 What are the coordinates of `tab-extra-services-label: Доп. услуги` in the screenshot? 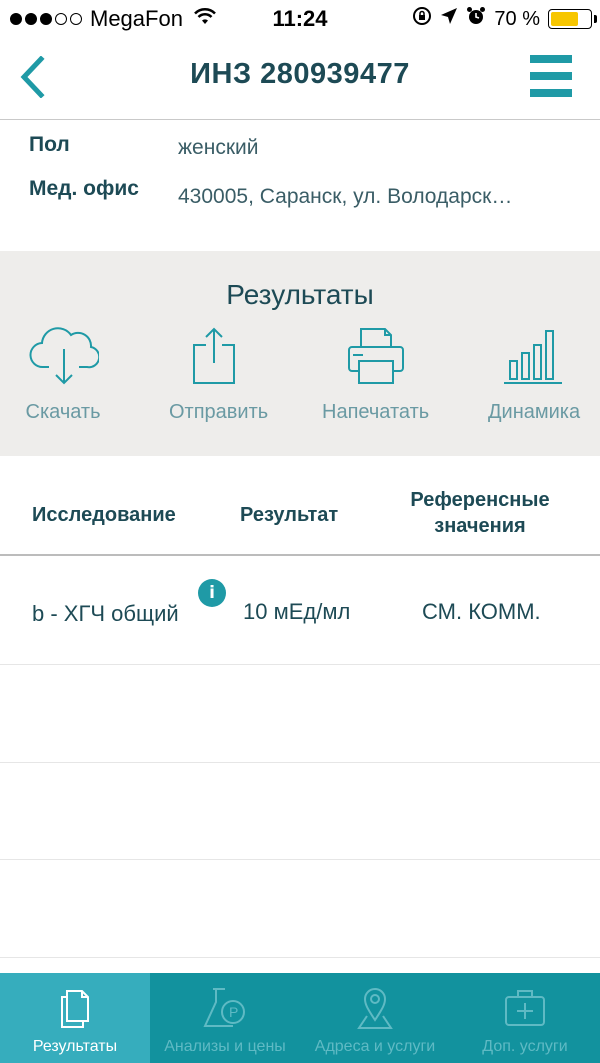 It's located at (525, 1046).